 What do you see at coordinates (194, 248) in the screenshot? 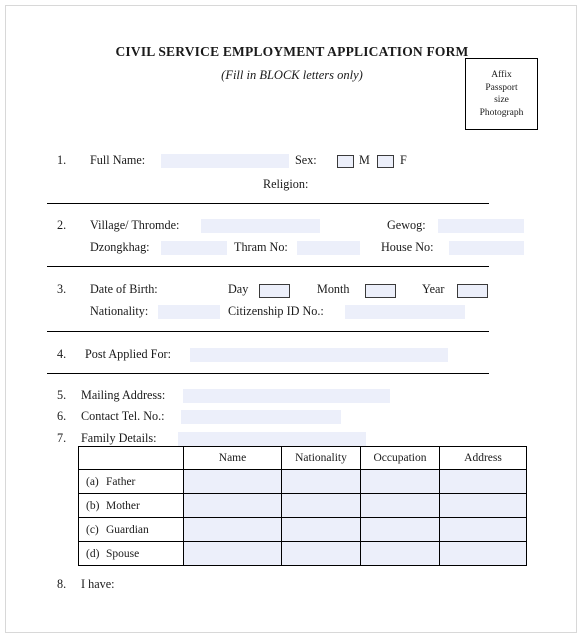
I see `dzongkhag-input` at bounding box center [194, 248].